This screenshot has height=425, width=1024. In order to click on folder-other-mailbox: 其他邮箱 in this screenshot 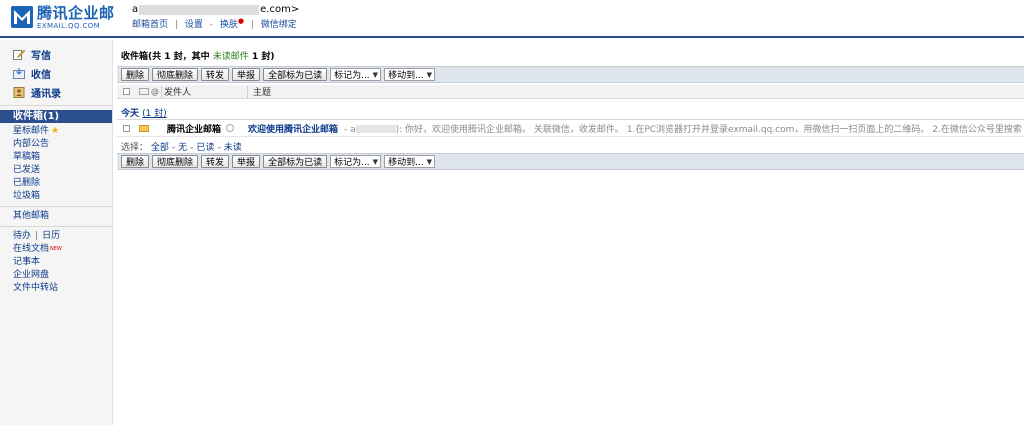, I will do `click(56, 216)`.